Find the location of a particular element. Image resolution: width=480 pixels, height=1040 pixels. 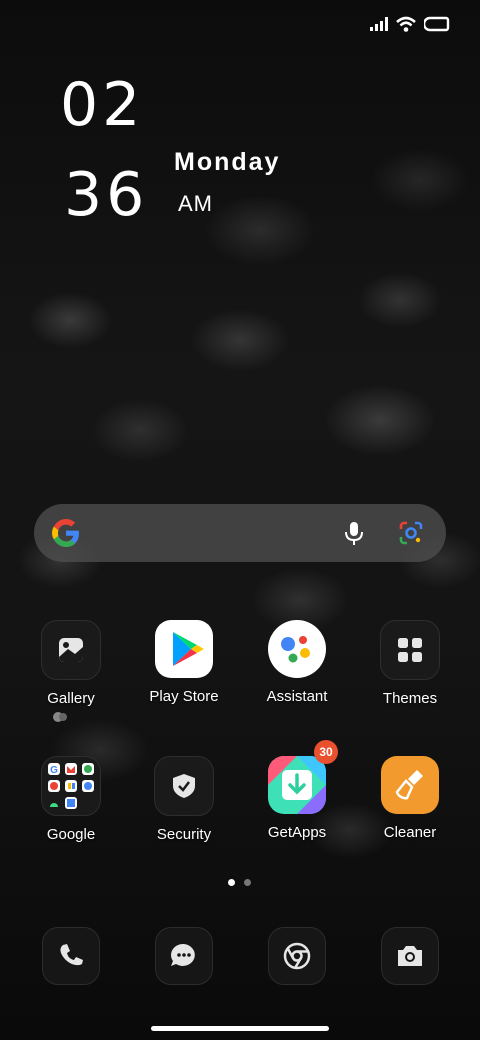

page-indicator is located at coordinates (239, 882).